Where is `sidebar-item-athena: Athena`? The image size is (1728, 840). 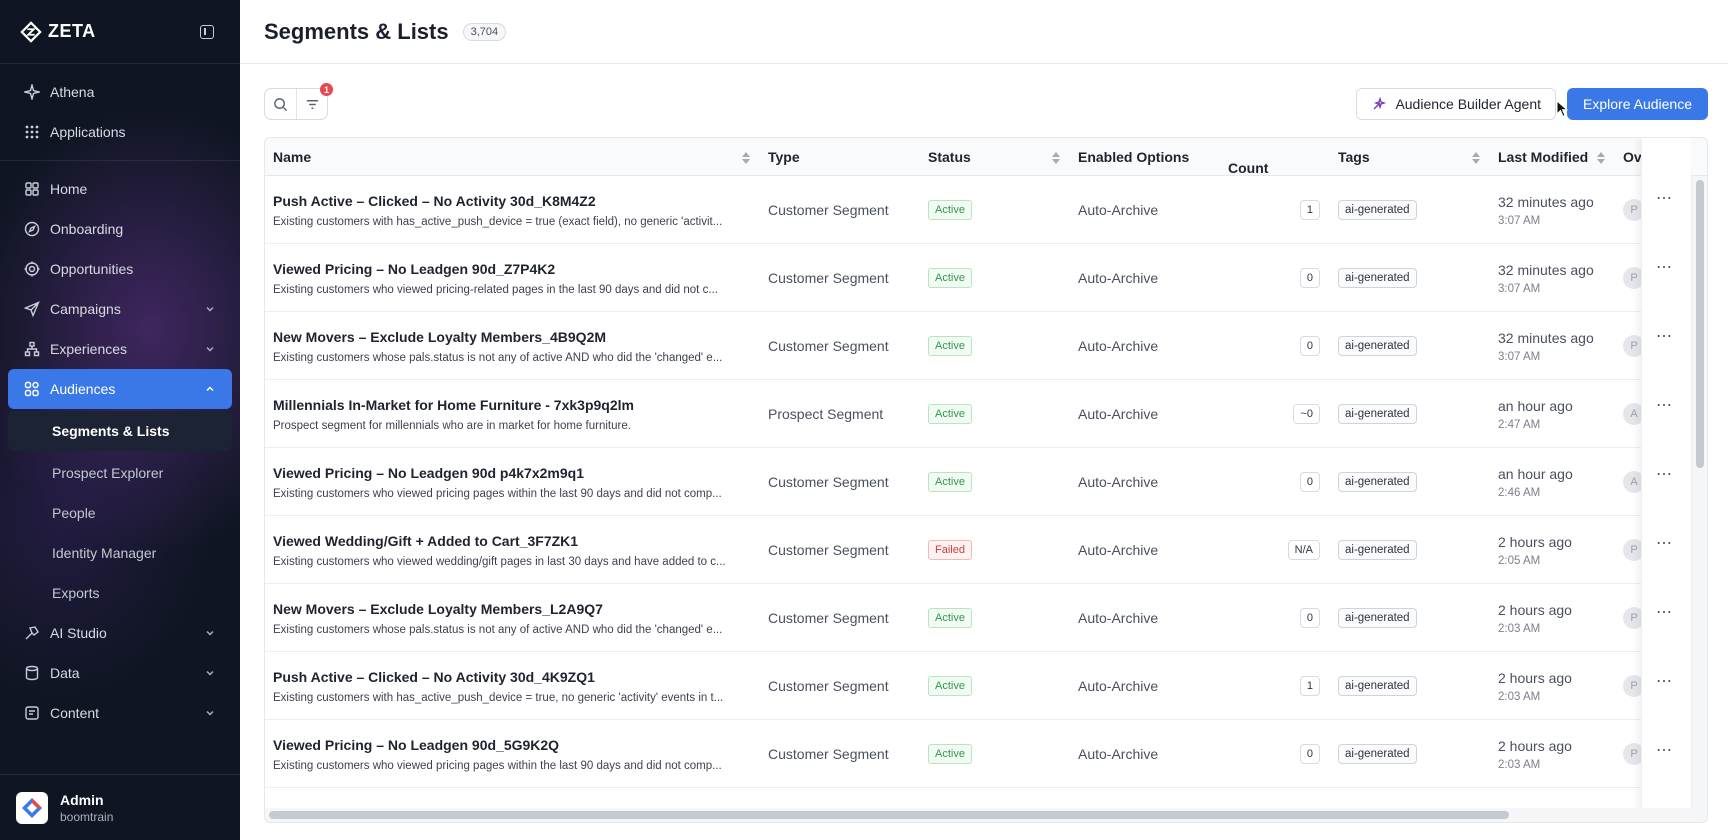
sidebar-item-athena: Athena is located at coordinates (120, 92).